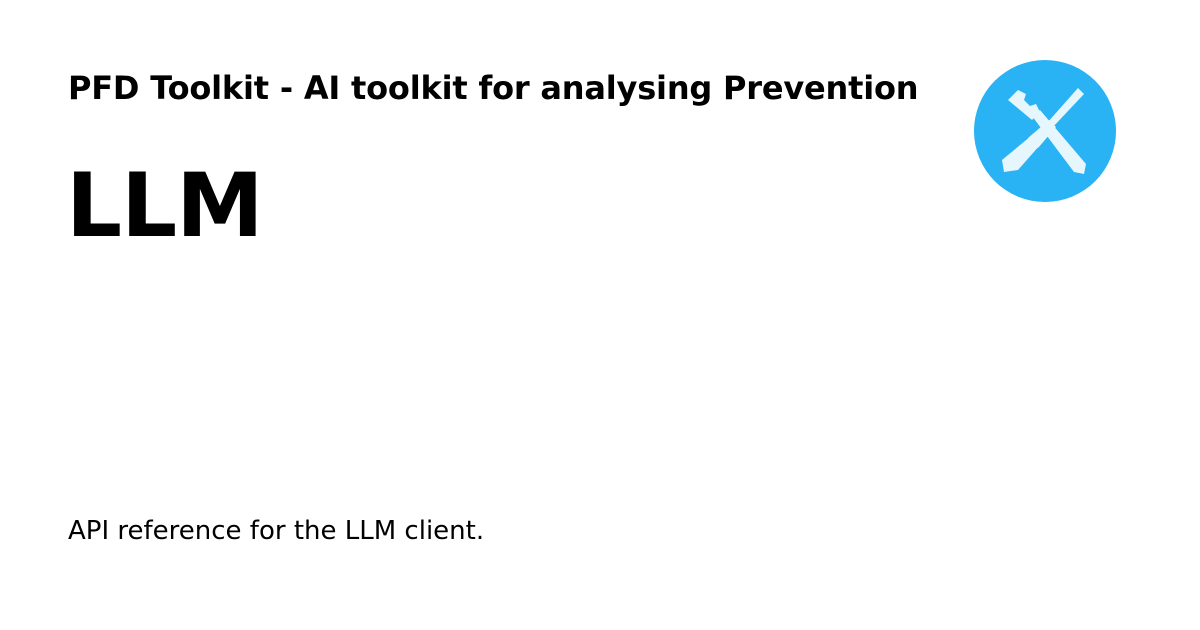 This screenshot has height=630, width=1200. I want to click on site-logo, so click(1045, 131).